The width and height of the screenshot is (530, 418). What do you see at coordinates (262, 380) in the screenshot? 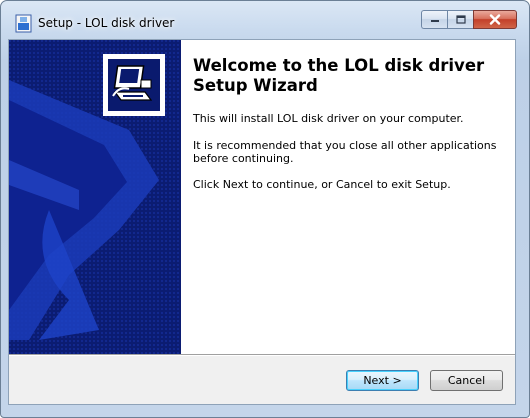
I see `wizard-footer: Next > Cancel` at bounding box center [262, 380].